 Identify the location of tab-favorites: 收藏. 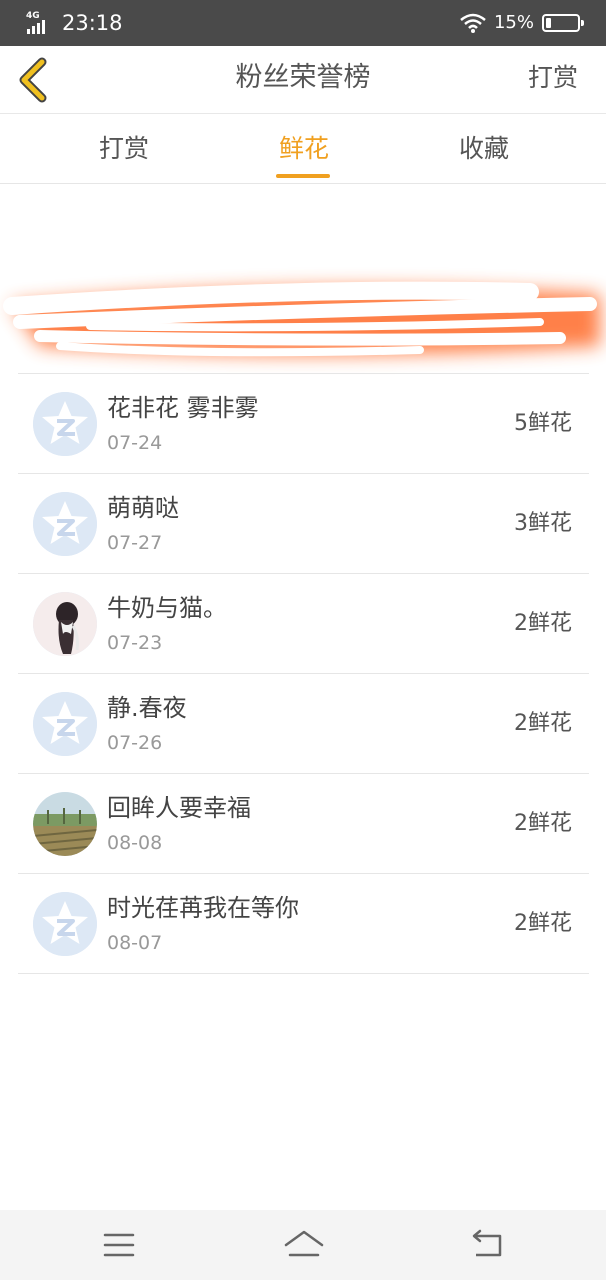
(484, 149).